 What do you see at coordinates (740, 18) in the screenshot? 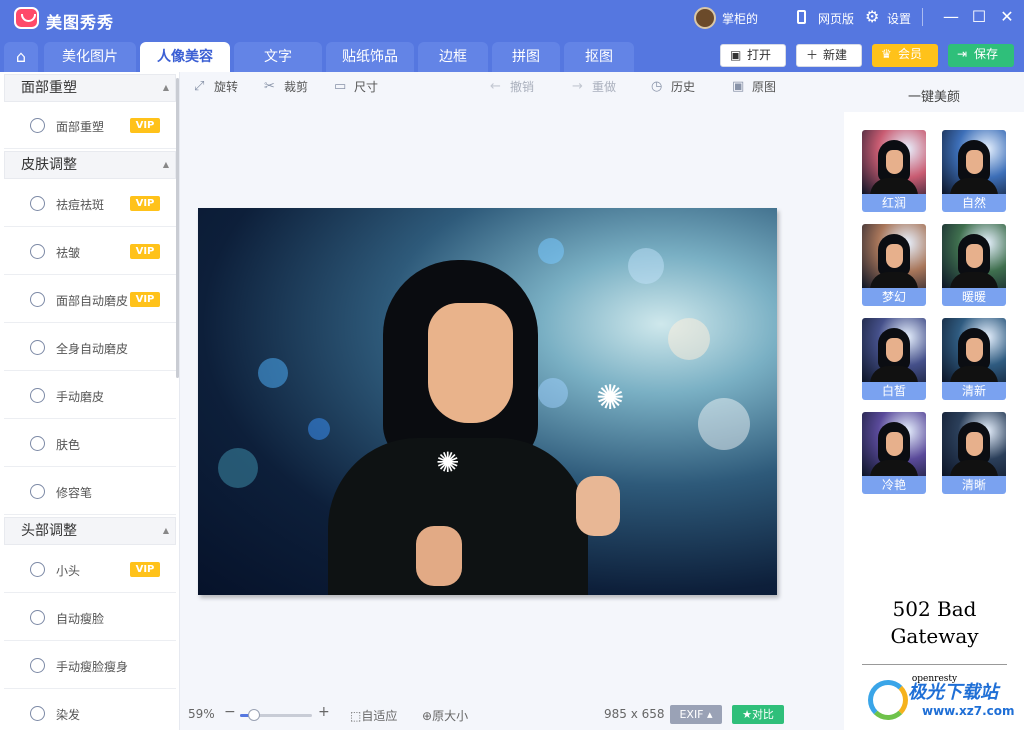
I see `user-name: 掌柜的` at bounding box center [740, 18].